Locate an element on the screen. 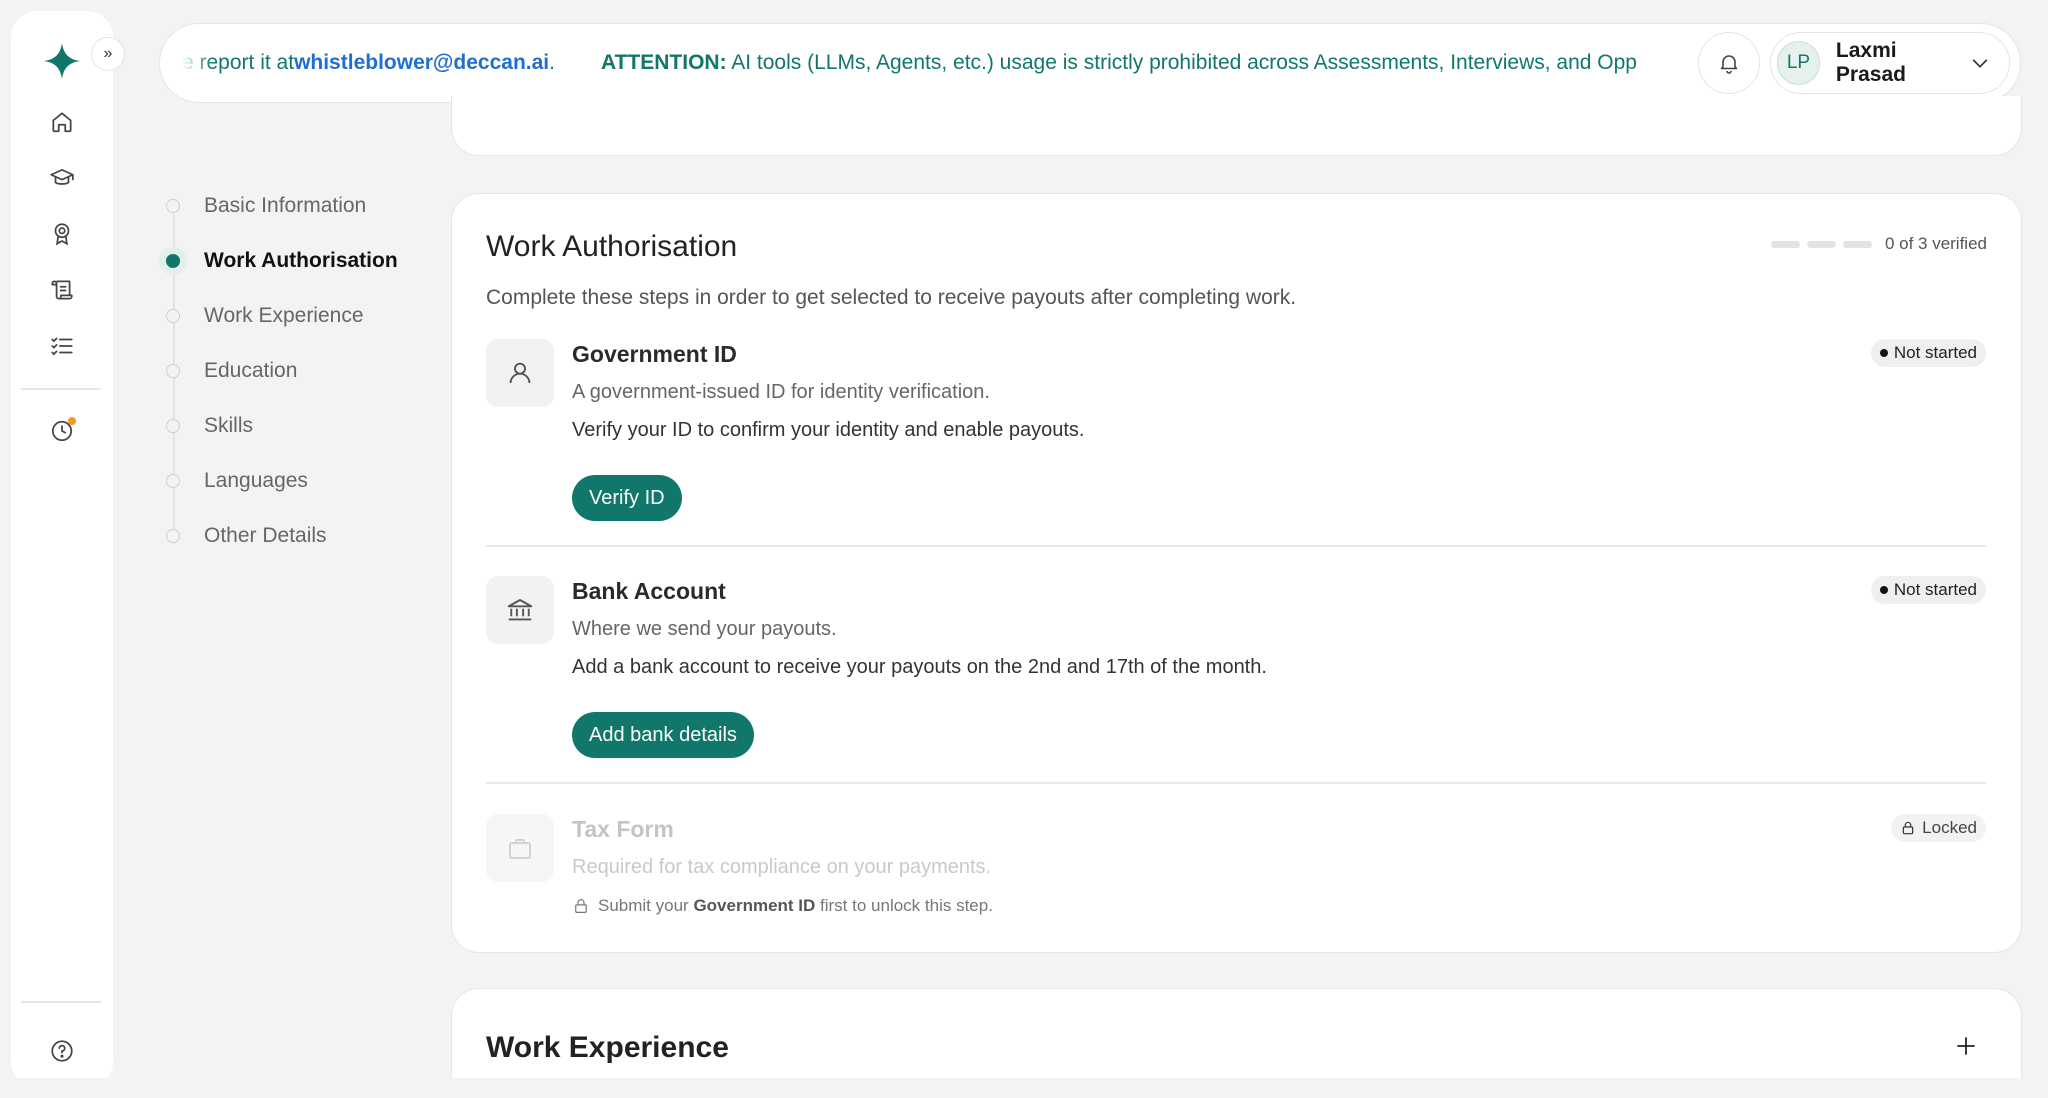  checklist-icon is located at coordinates (62, 346).